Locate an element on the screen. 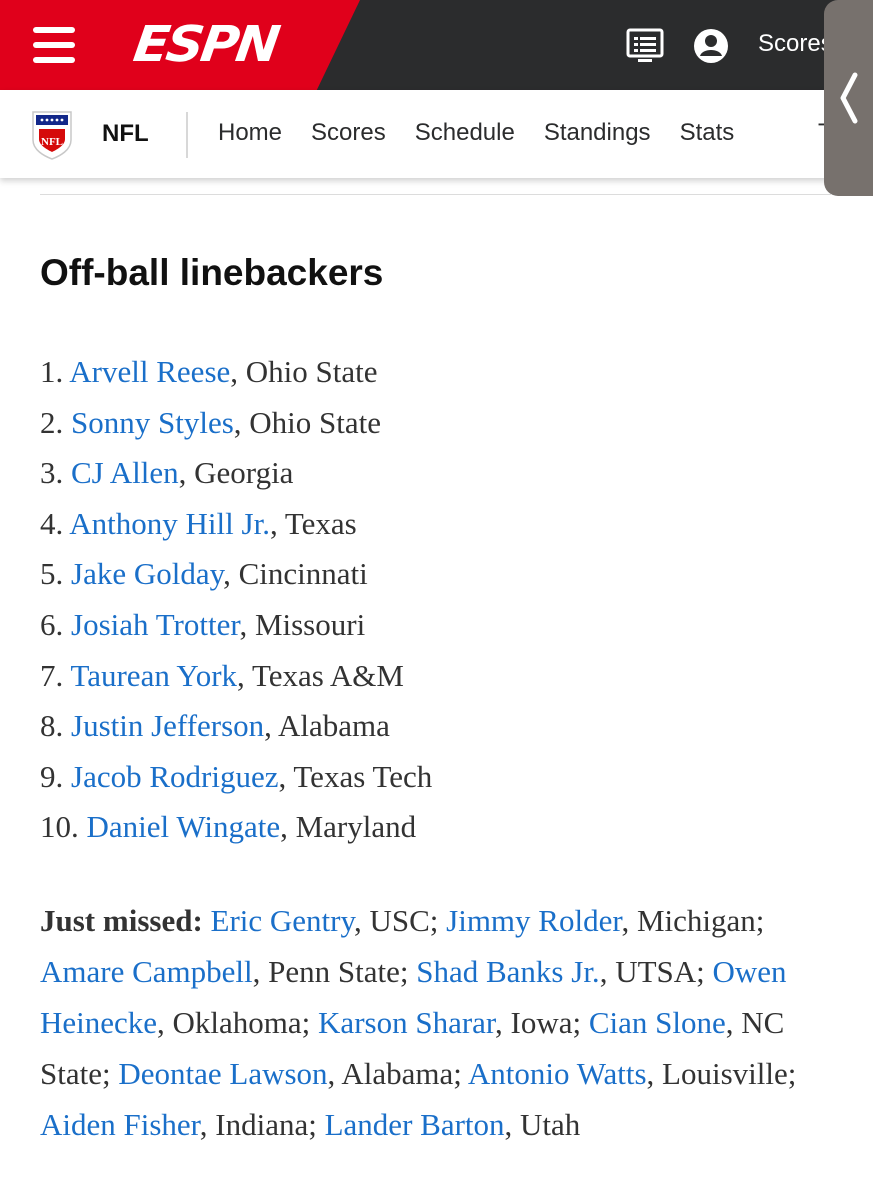  player-link: Anthony Hill Jr. is located at coordinates (169, 523).